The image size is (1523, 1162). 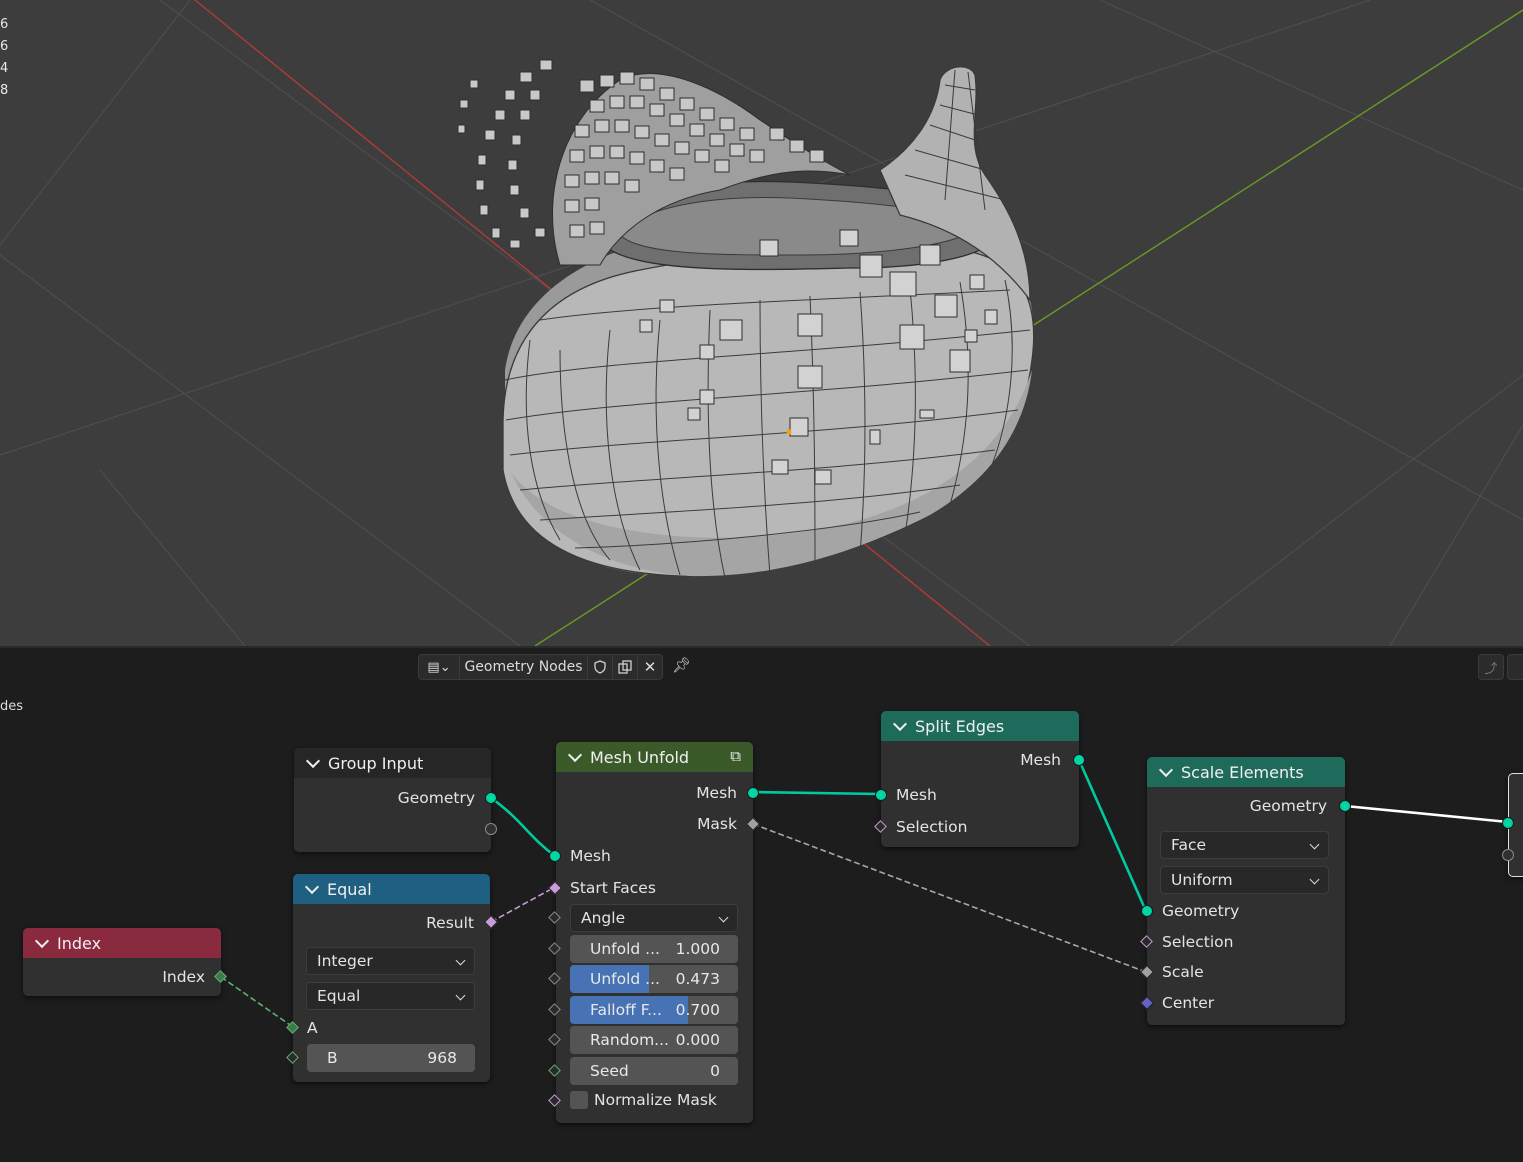 What do you see at coordinates (523, 827) in the screenshot?
I see `link-group-input-to-unfold` at bounding box center [523, 827].